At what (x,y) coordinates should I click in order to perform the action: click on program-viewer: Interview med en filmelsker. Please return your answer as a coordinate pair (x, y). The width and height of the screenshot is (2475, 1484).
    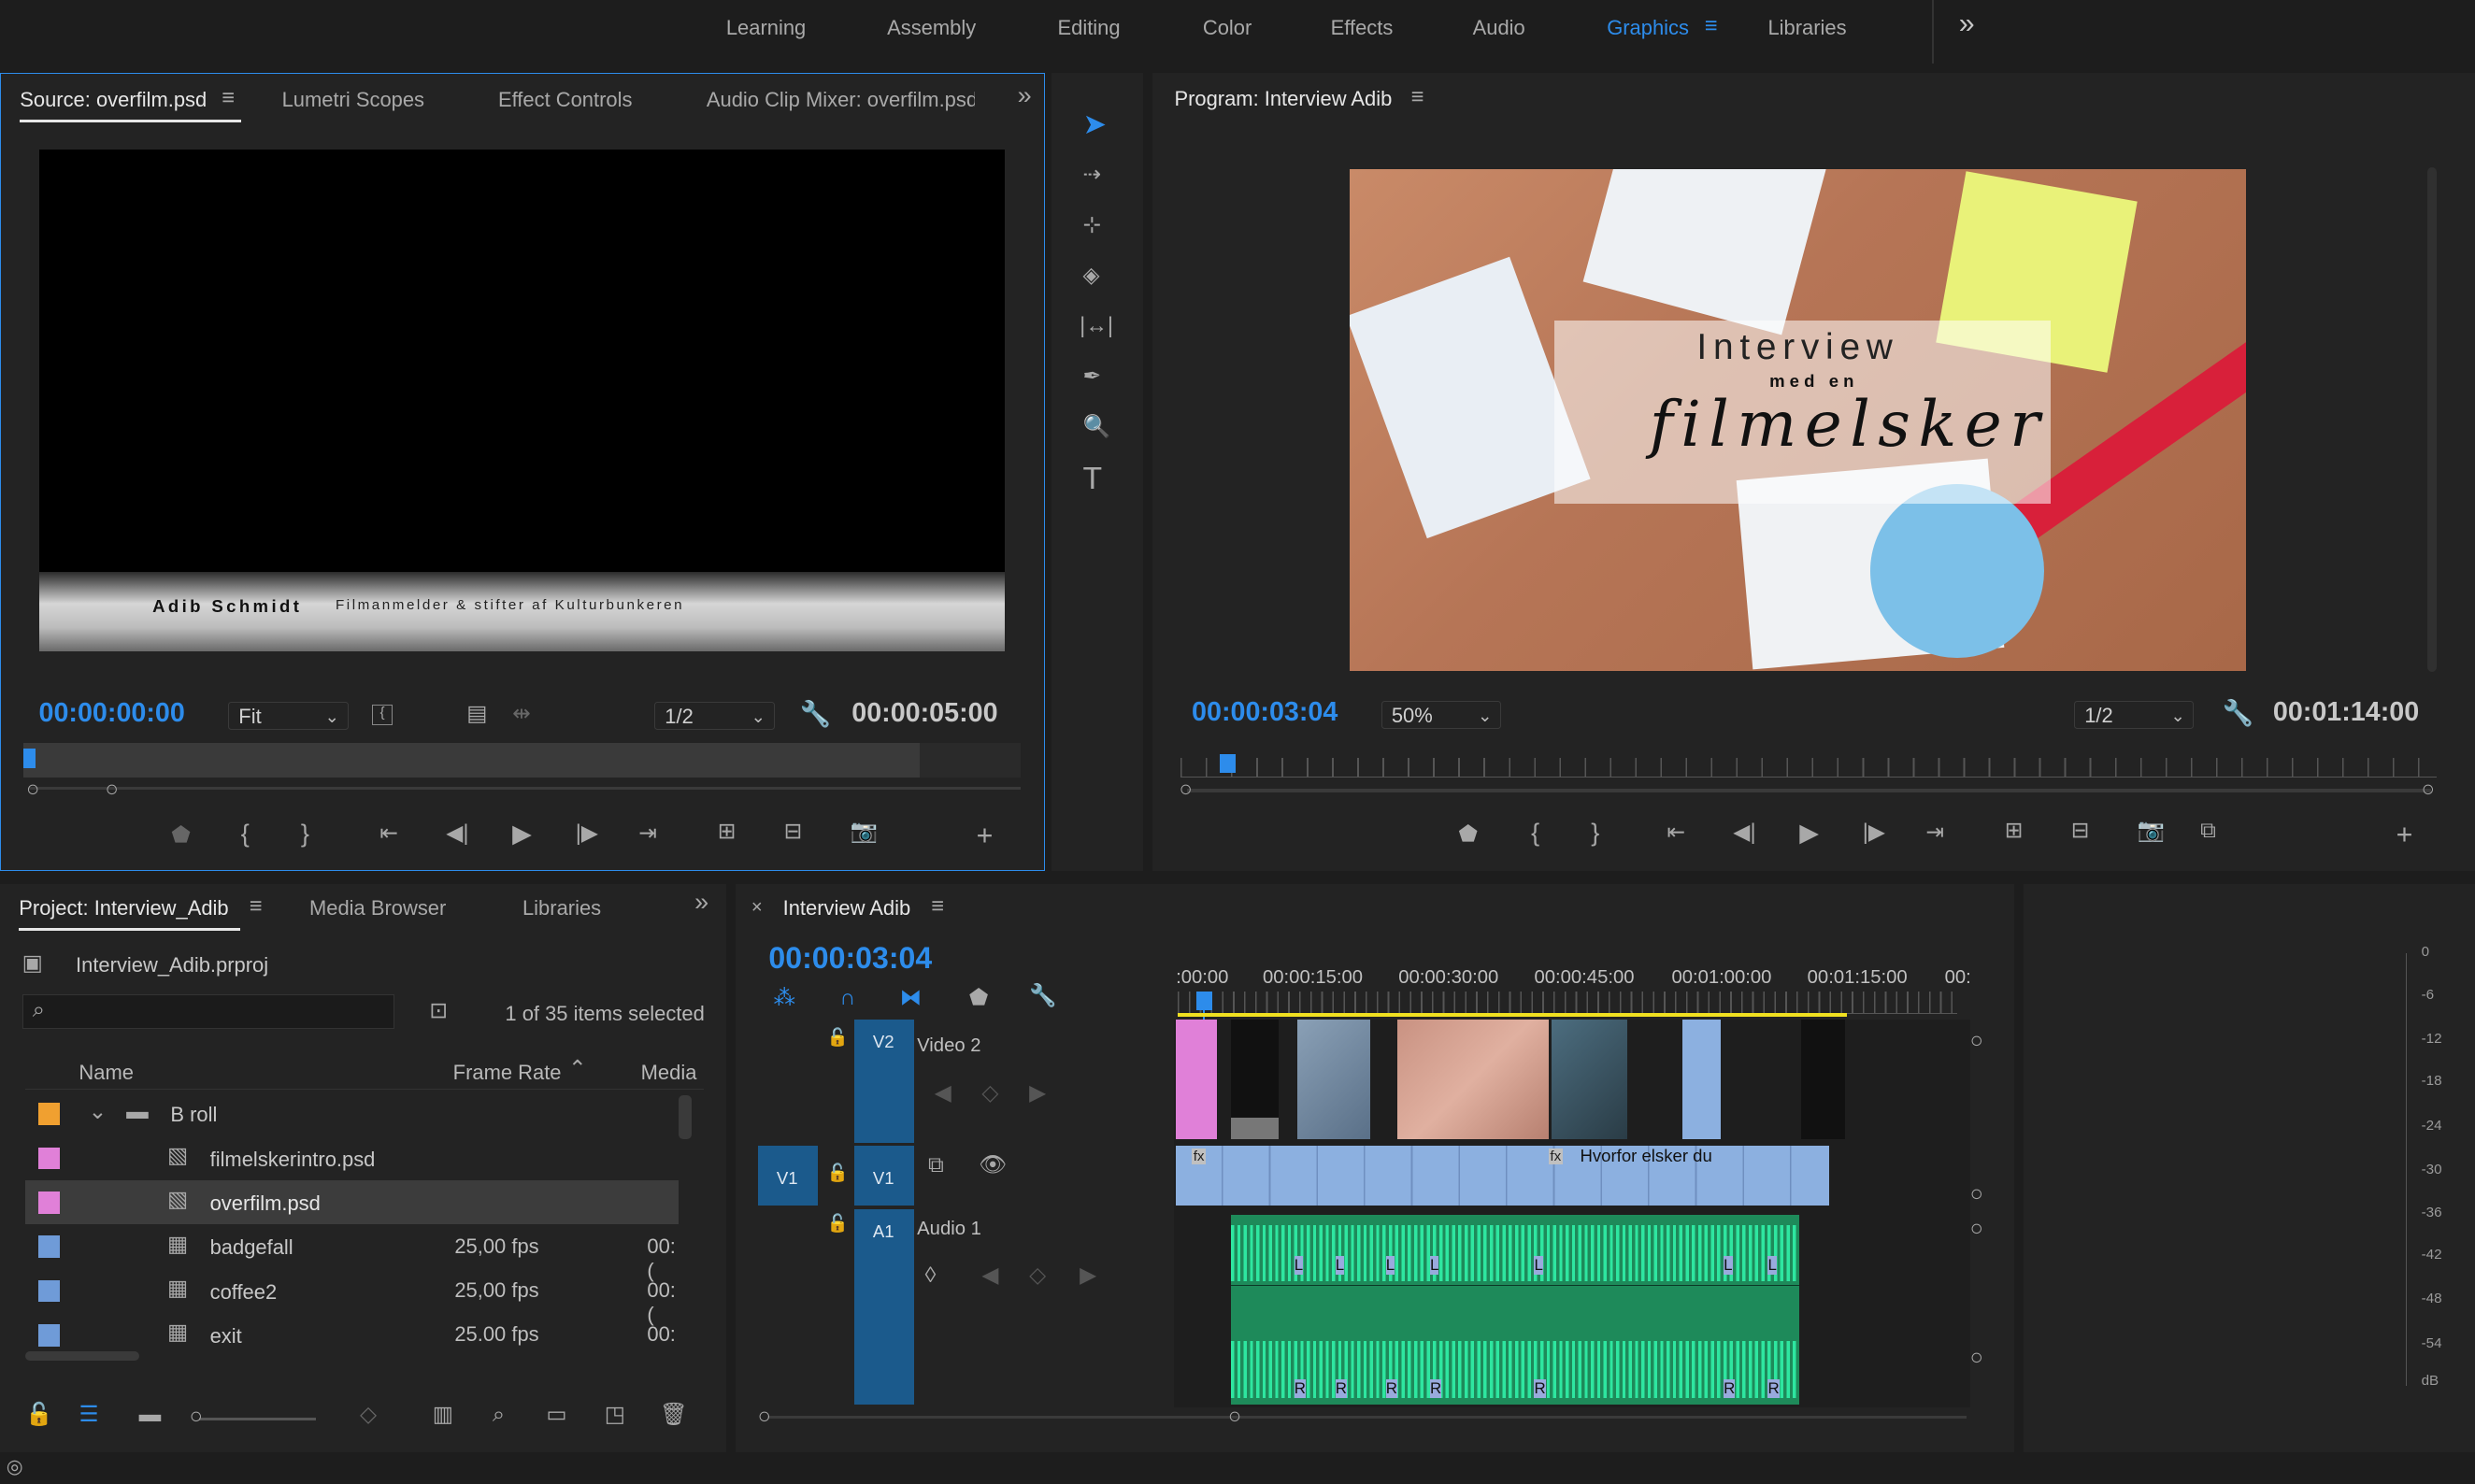
    Looking at the image, I should click on (1798, 419).